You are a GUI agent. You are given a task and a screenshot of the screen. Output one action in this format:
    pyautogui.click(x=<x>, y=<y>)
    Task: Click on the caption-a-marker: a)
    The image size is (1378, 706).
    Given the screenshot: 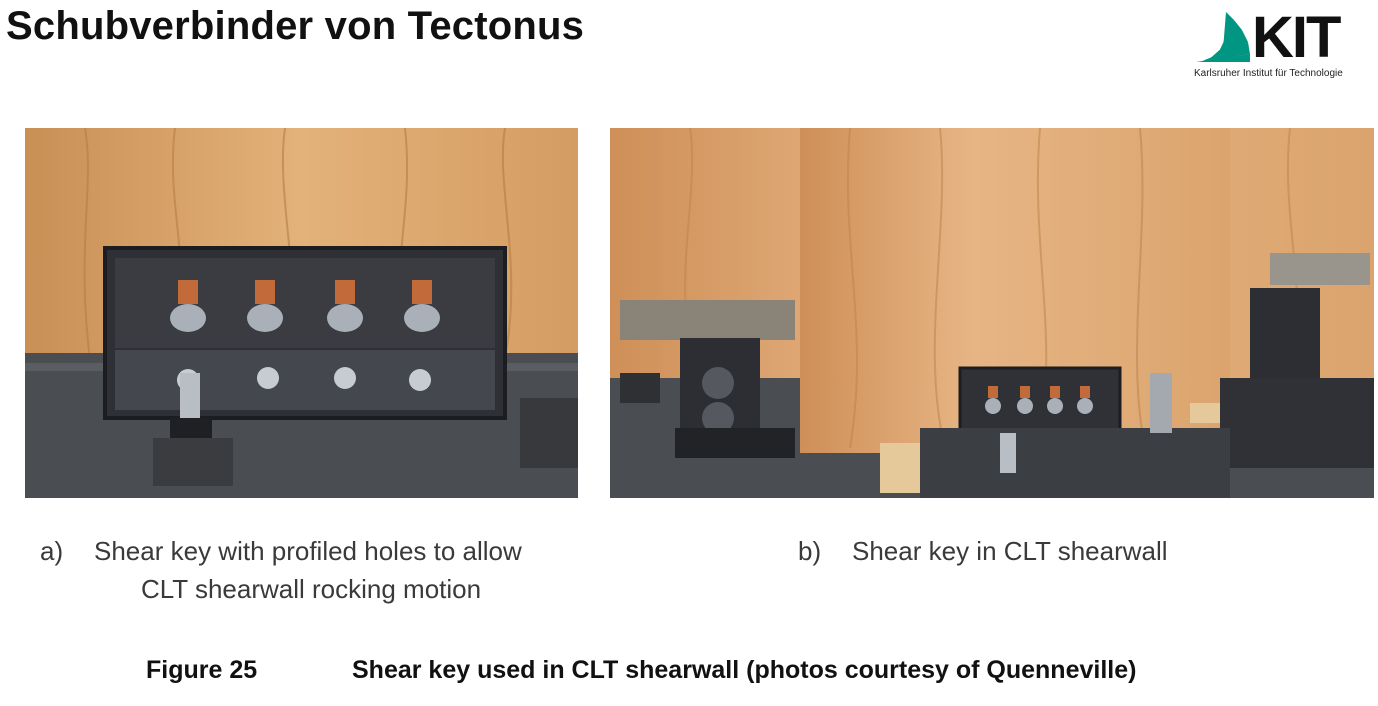 What is the action you would take?
    pyautogui.click(x=52, y=551)
    